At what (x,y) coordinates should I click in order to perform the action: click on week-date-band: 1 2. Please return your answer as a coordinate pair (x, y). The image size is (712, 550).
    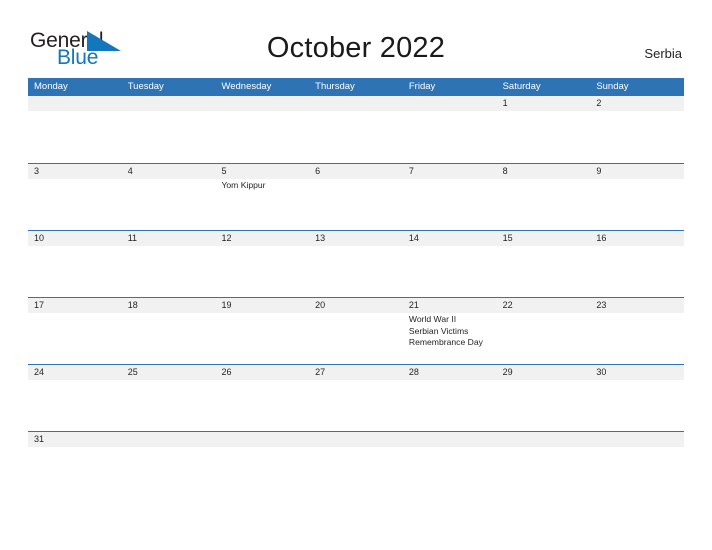
    Looking at the image, I should click on (356, 103).